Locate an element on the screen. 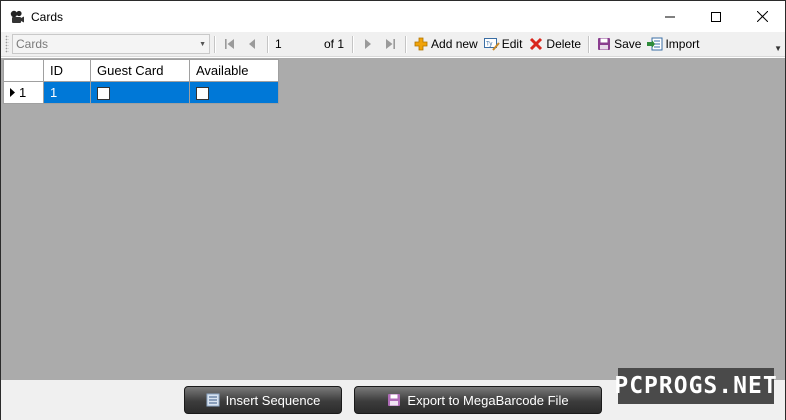 The image size is (786, 420). table-combo-value: Cards is located at coordinates (32, 44).